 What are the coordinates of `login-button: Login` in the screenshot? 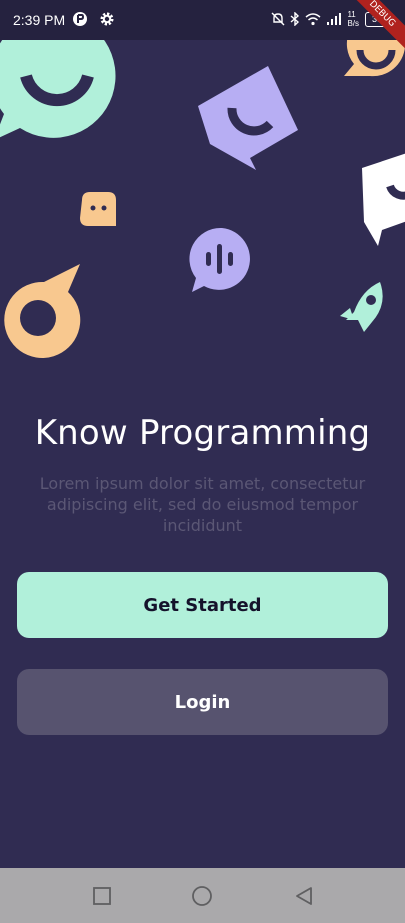 It's located at (202, 702).